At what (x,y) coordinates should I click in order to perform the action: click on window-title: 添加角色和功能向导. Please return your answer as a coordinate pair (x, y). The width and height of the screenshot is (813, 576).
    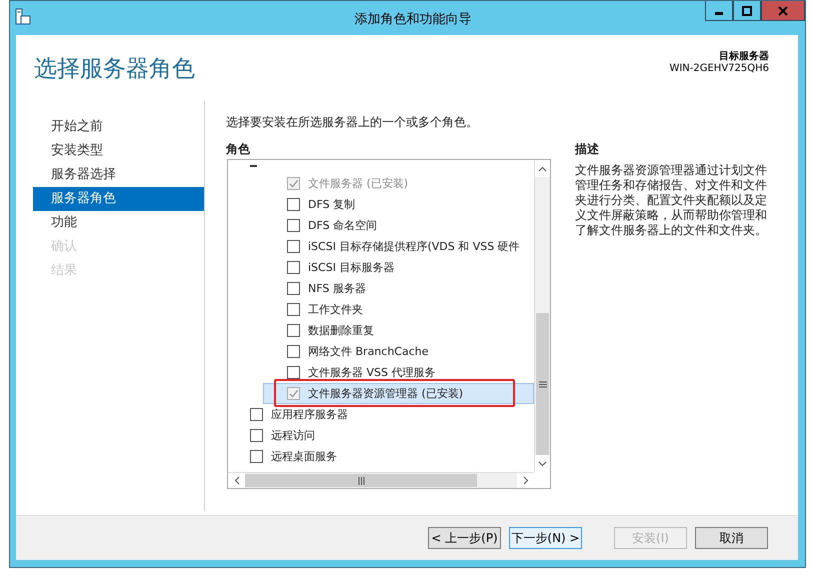
    Looking at the image, I should click on (413, 19).